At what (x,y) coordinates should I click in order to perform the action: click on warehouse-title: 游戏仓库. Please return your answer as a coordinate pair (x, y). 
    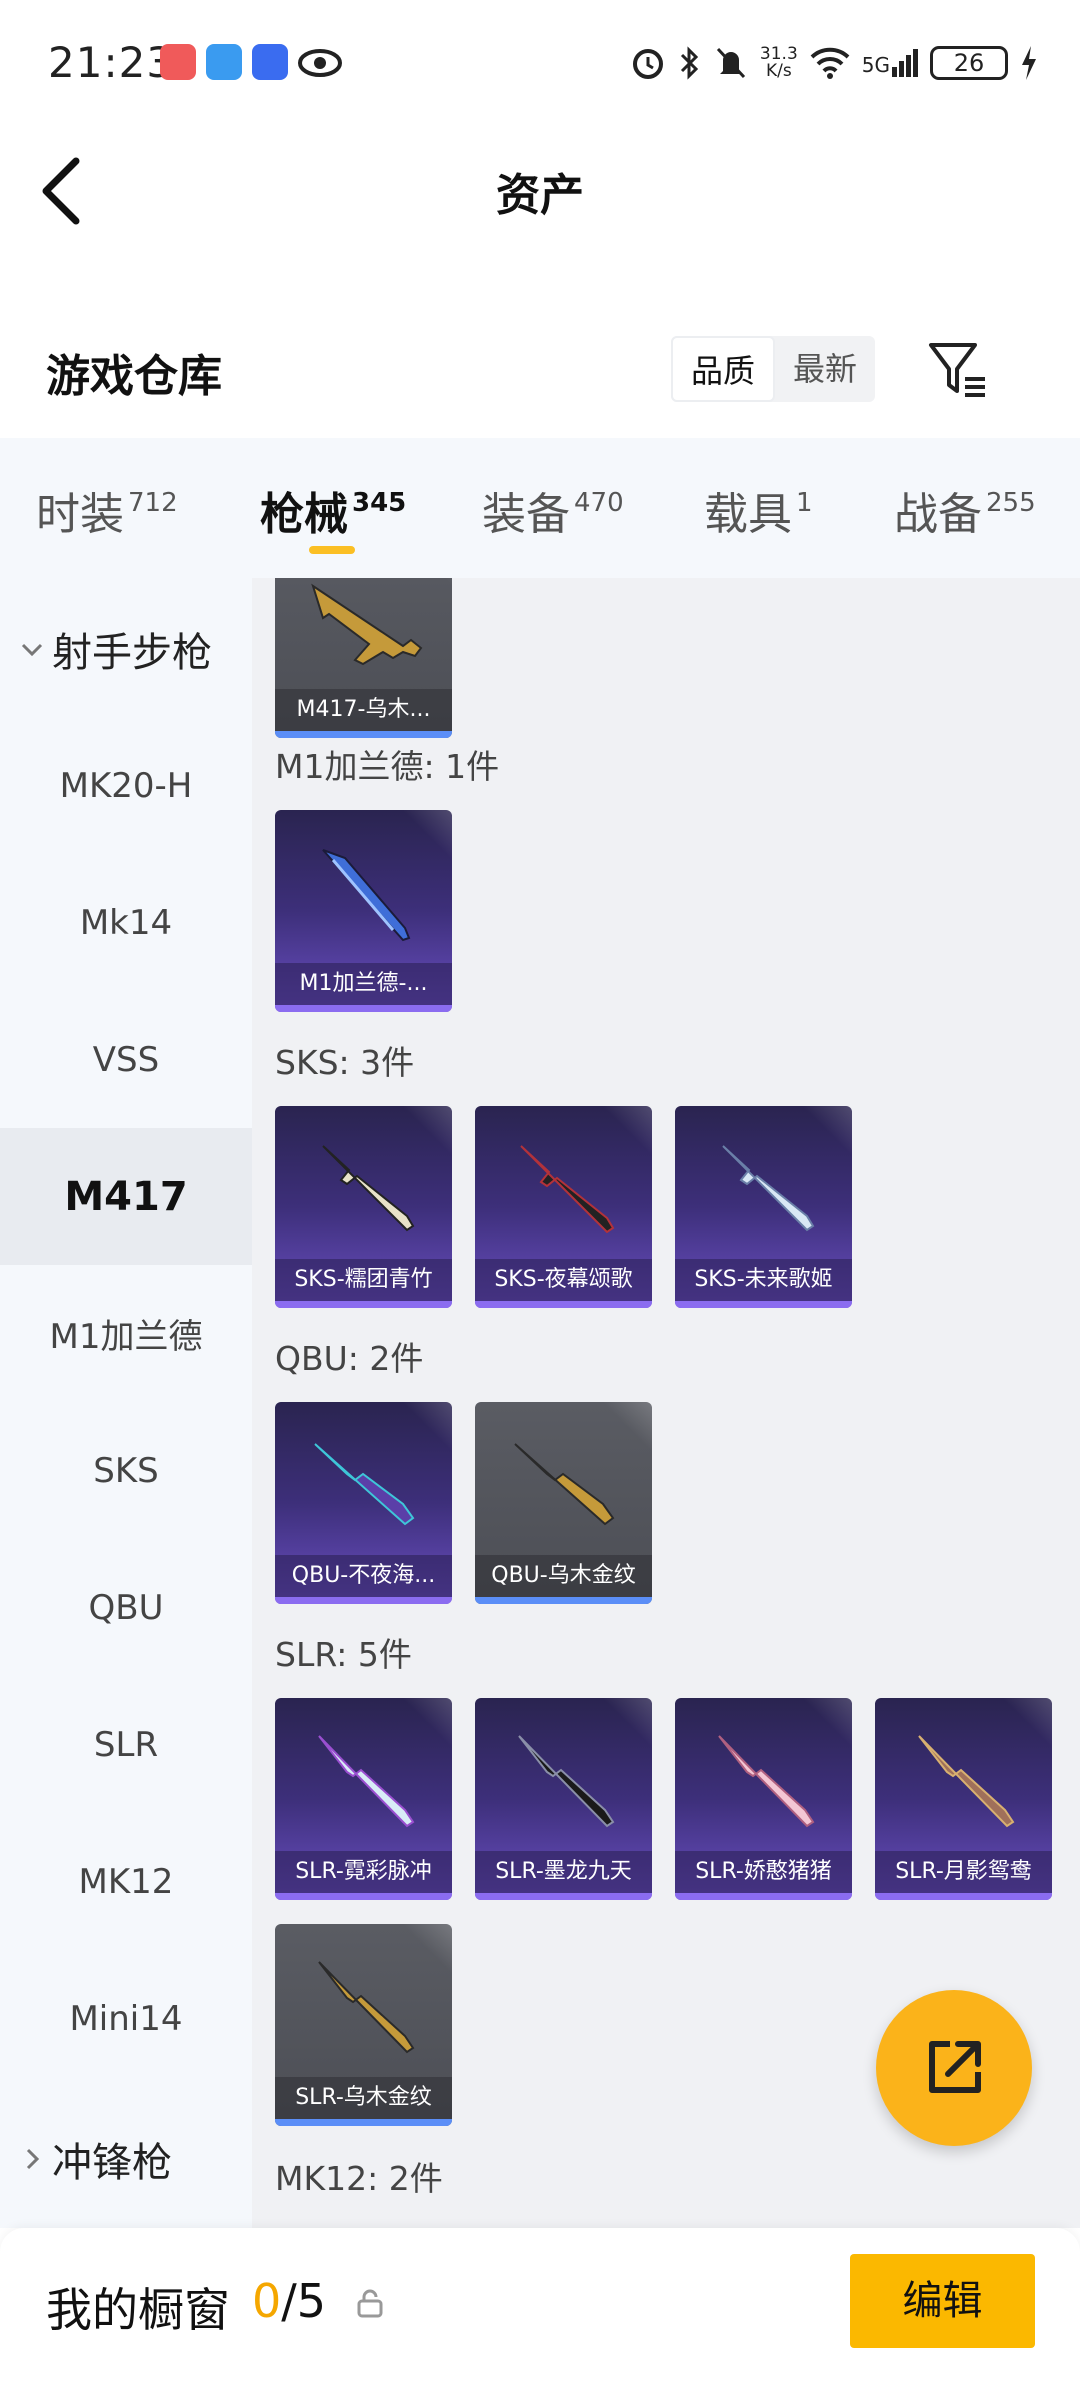
    Looking at the image, I should click on (134, 376).